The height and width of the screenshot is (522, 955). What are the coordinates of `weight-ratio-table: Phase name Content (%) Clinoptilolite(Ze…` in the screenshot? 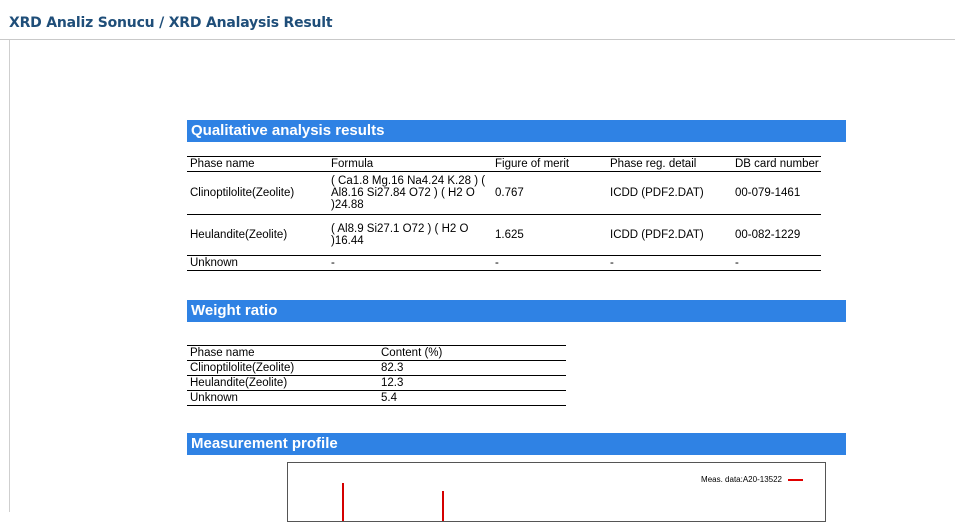 It's located at (376, 375).